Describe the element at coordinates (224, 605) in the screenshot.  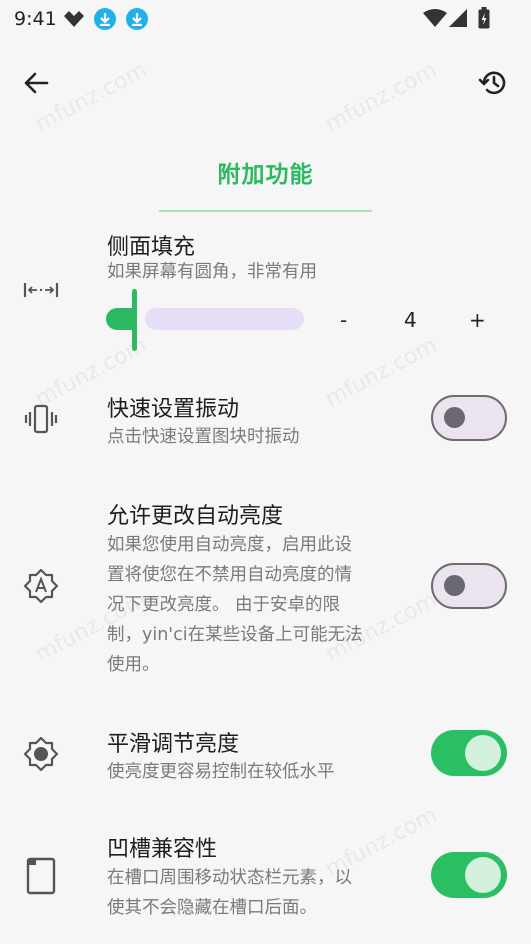
I see `setting-subtitle-line: 况下更改亮度。 由于安卓的限` at that location.